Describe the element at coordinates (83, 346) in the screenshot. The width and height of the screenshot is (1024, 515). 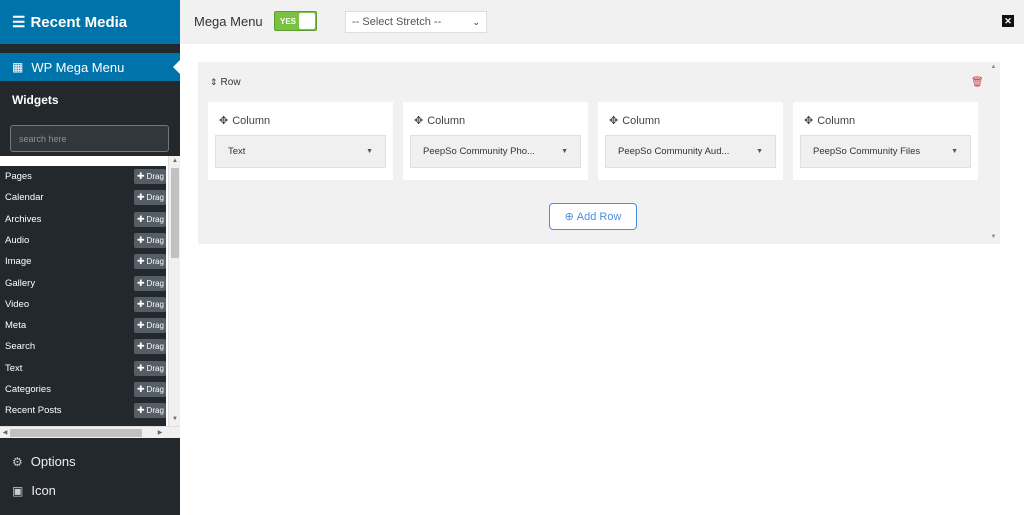
I see `widget-list-item: Search ✚ Drag` at that location.